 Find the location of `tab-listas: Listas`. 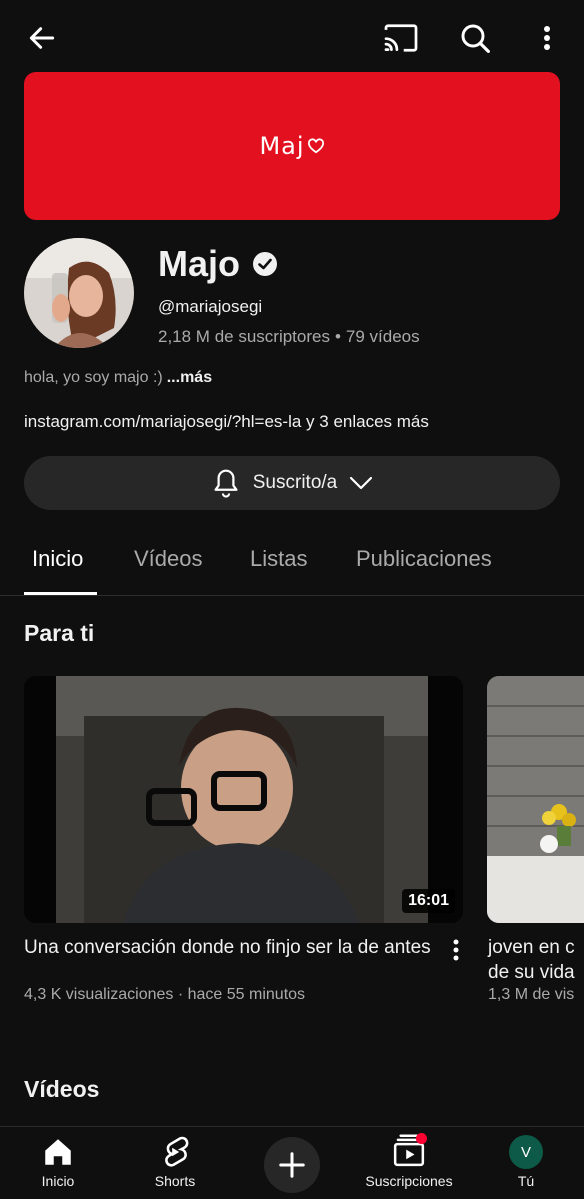

tab-listas: Listas is located at coordinates (278, 559).